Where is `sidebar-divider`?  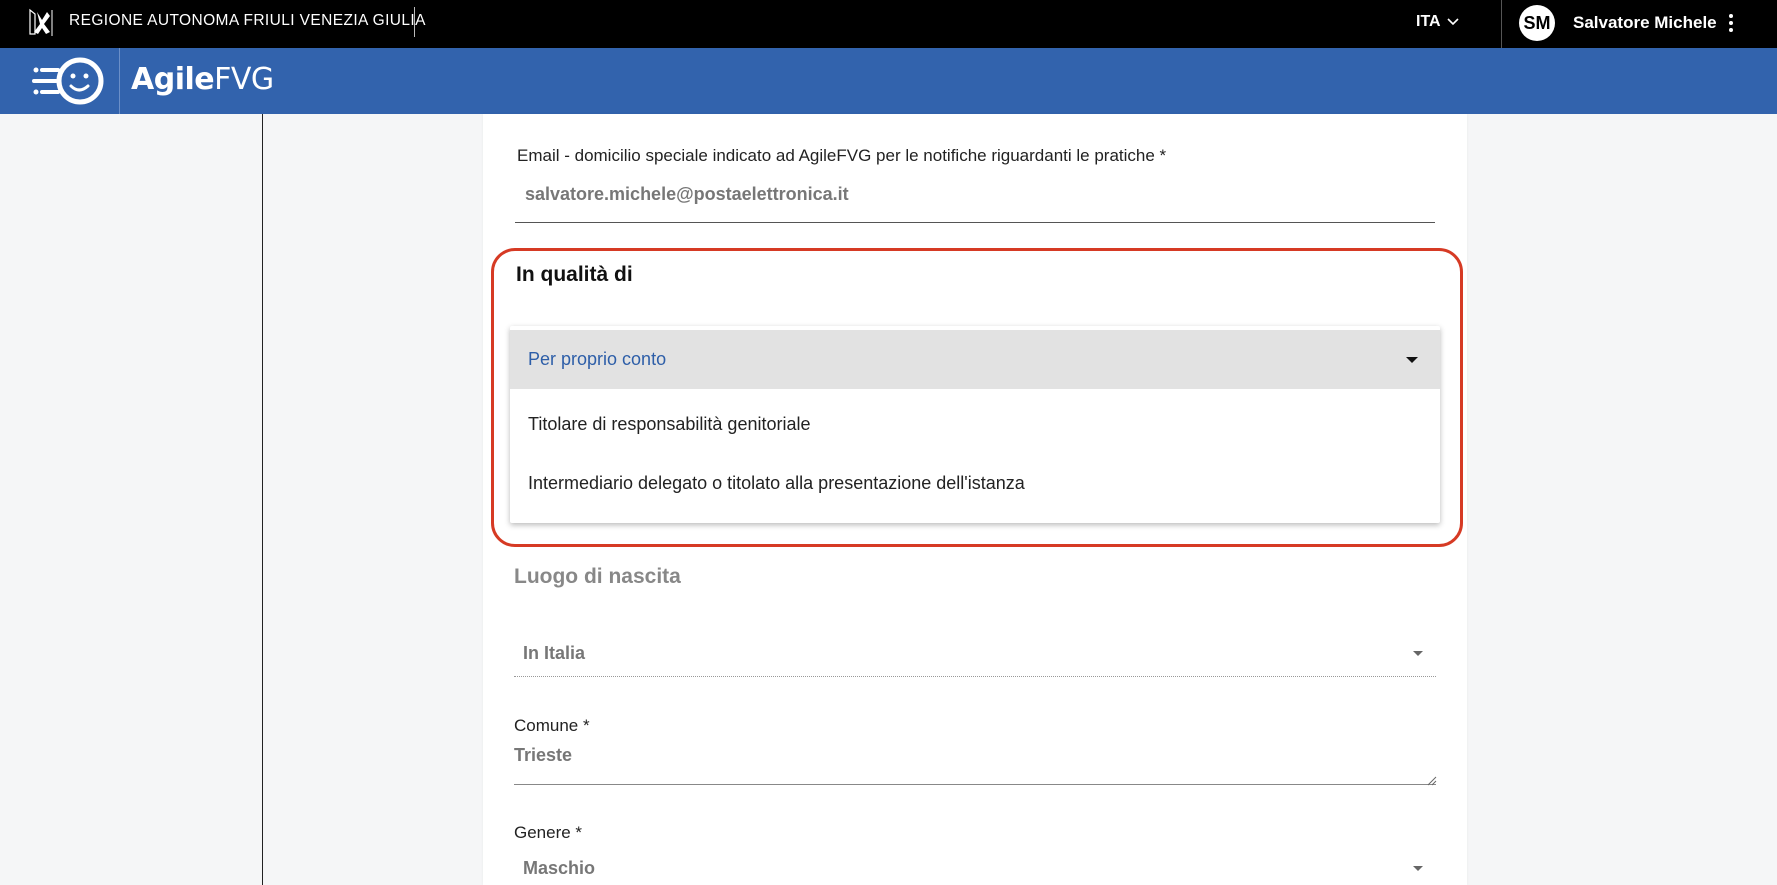
sidebar-divider is located at coordinates (262, 499).